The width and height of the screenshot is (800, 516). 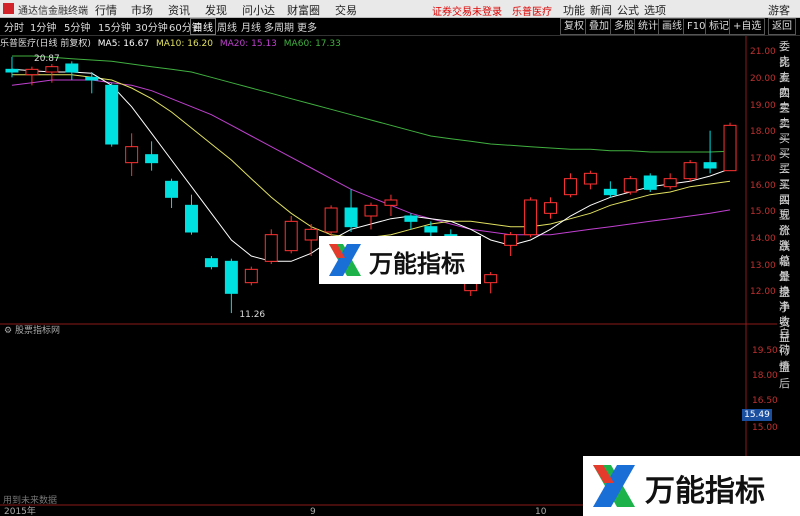 What do you see at coordinates (763, 105) in the screenshot?
I see `price-tick: 19.00` at bounding box center [763, 105].